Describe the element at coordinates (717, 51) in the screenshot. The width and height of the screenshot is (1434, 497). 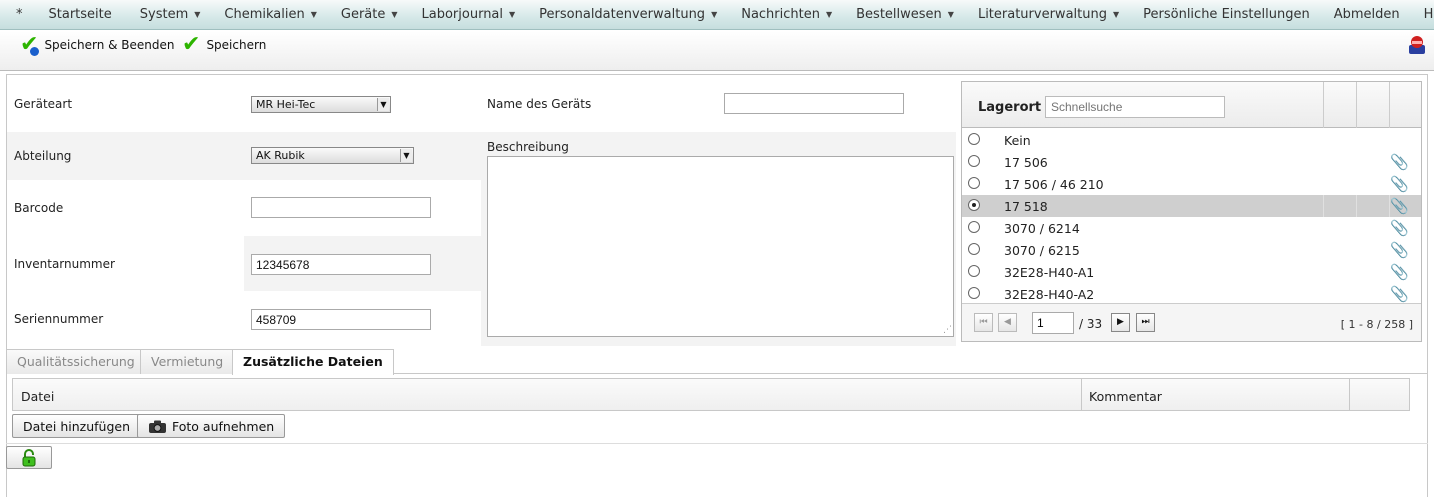
I see `action-toolbar: ✔ Speichern & Beenden ✔ Speichern` at that location.